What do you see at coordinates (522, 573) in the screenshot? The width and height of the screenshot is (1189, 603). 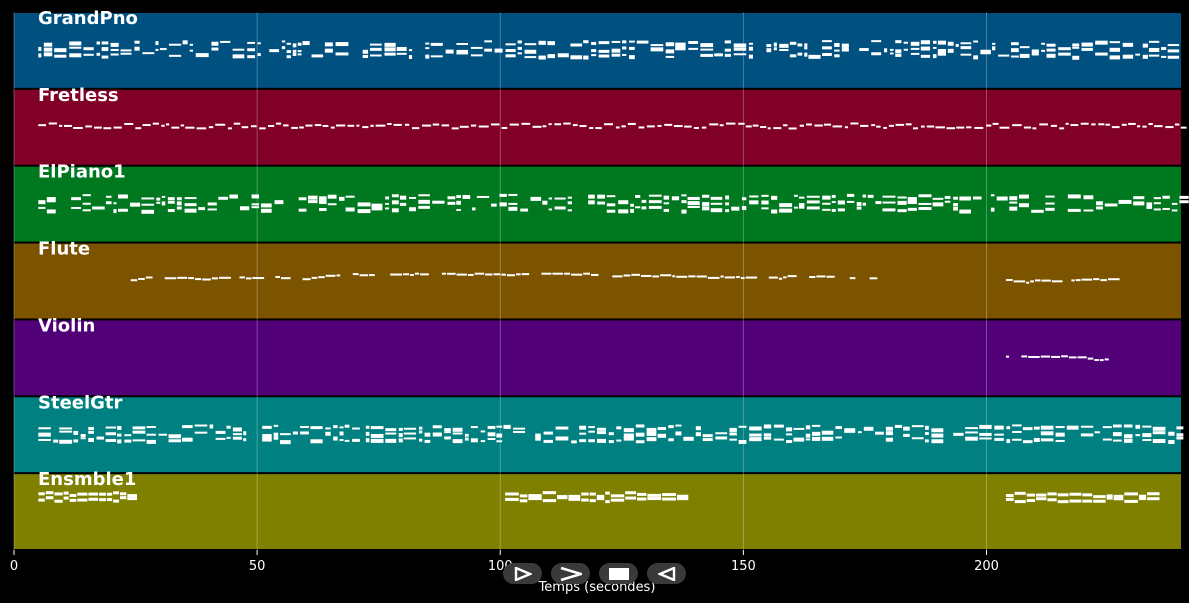 I see `play-button` at bounding box center [522, 573].